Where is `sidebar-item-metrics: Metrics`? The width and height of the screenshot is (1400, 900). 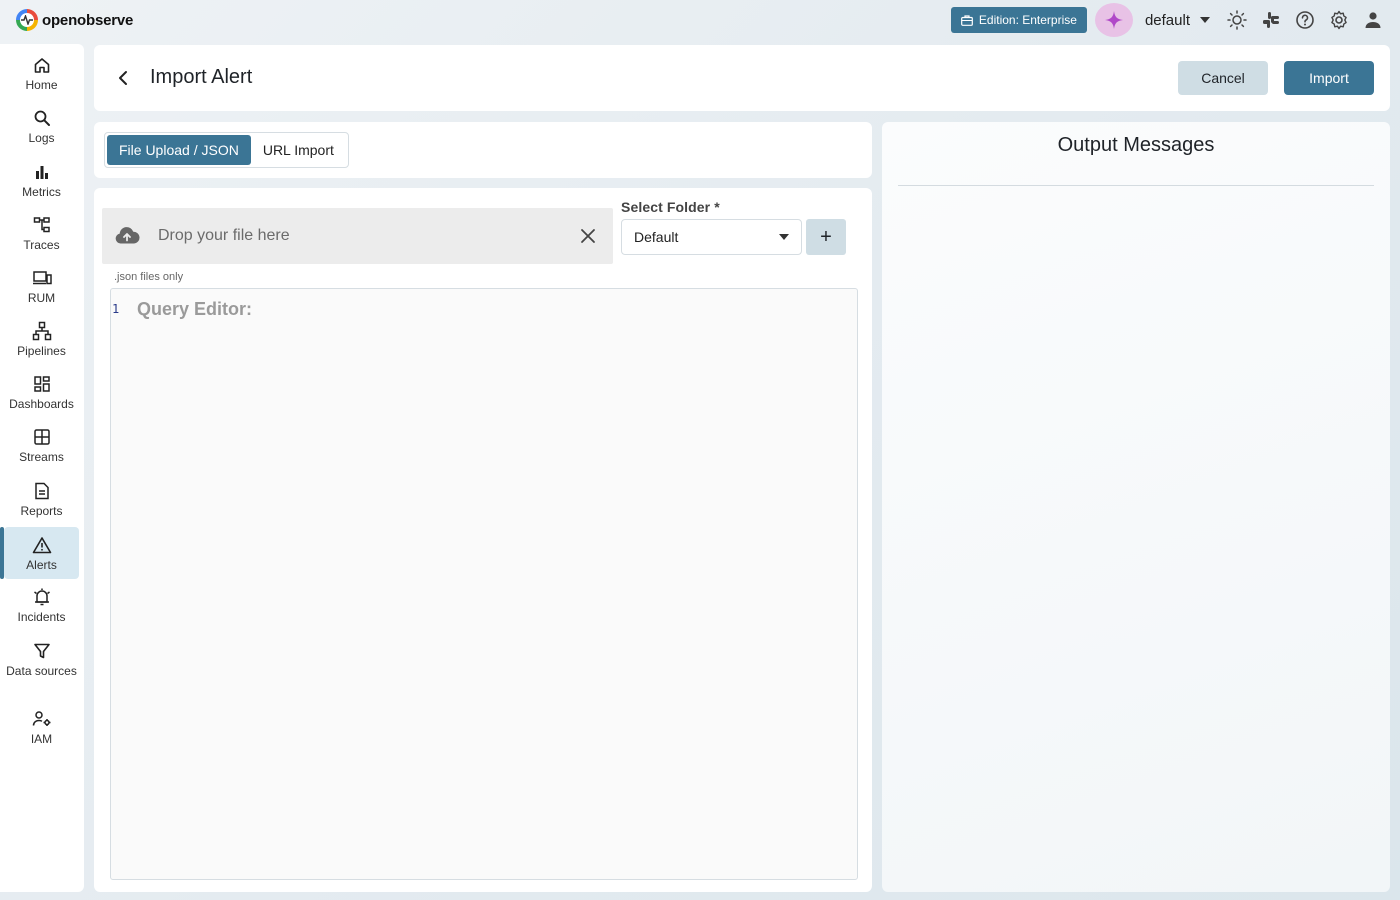 sidebar-item-metrics: Metrics is located at coordinates (41, 183).